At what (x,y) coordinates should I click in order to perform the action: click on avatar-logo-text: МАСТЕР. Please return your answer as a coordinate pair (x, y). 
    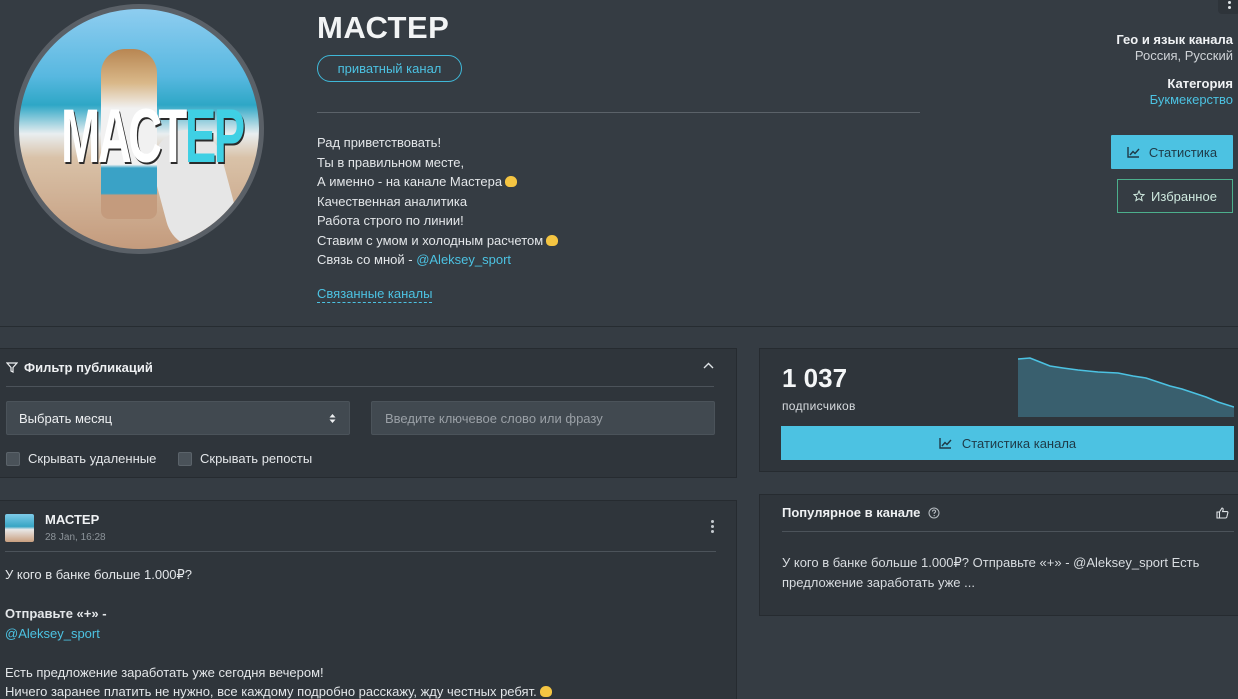
    Looking at the image, I should click on (153, 136).